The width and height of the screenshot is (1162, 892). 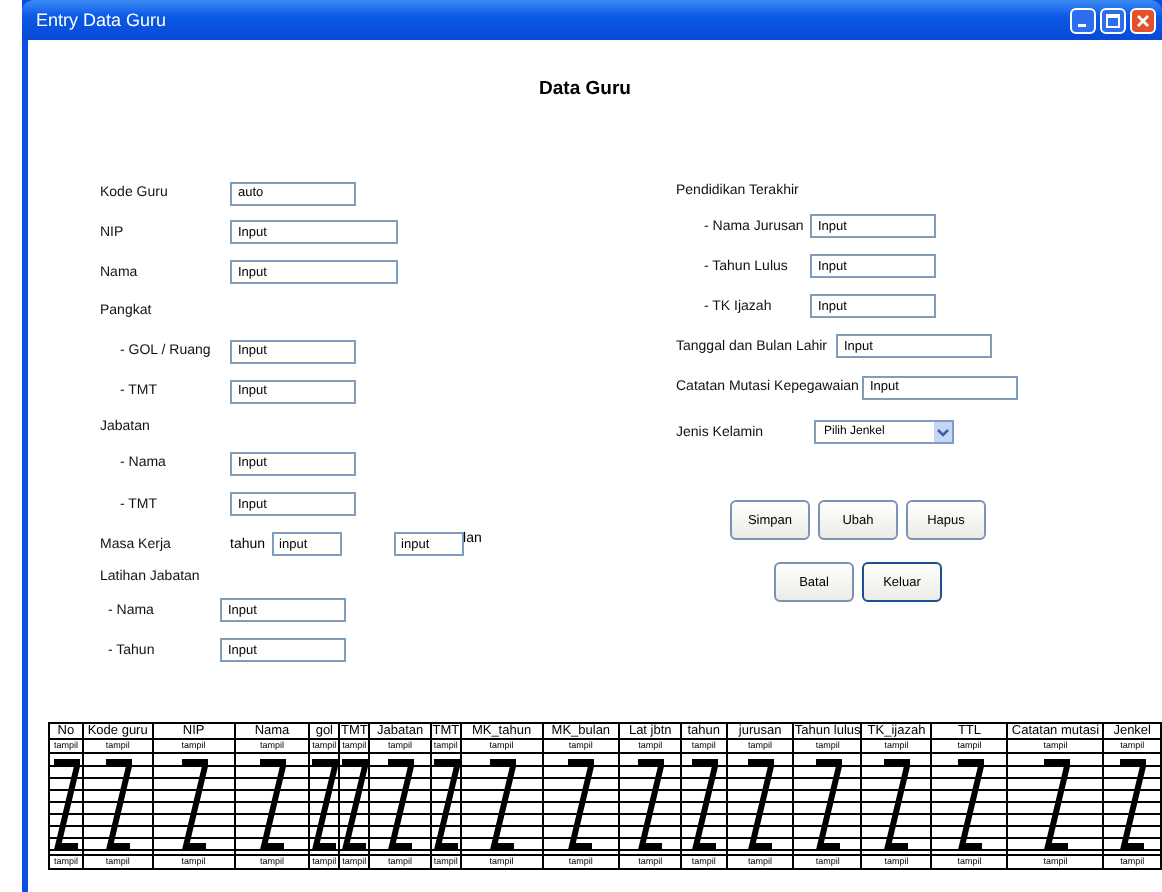 What do you see at coordinates (585, 90) in the screenshot?
I see `form-heading: Data Guru` at bounding box center [585, 90].